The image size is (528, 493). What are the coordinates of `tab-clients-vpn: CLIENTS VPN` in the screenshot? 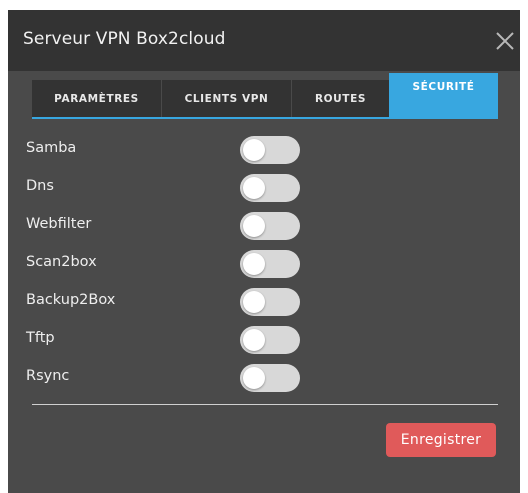 It's located at (227, 98).